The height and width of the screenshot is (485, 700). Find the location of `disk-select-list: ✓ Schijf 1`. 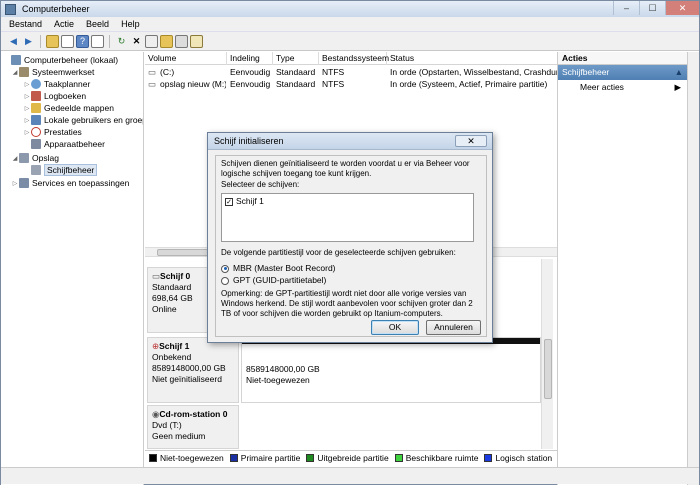

disk-select-list: ✓ Schijf 1 is located at coordinates (347, 217).